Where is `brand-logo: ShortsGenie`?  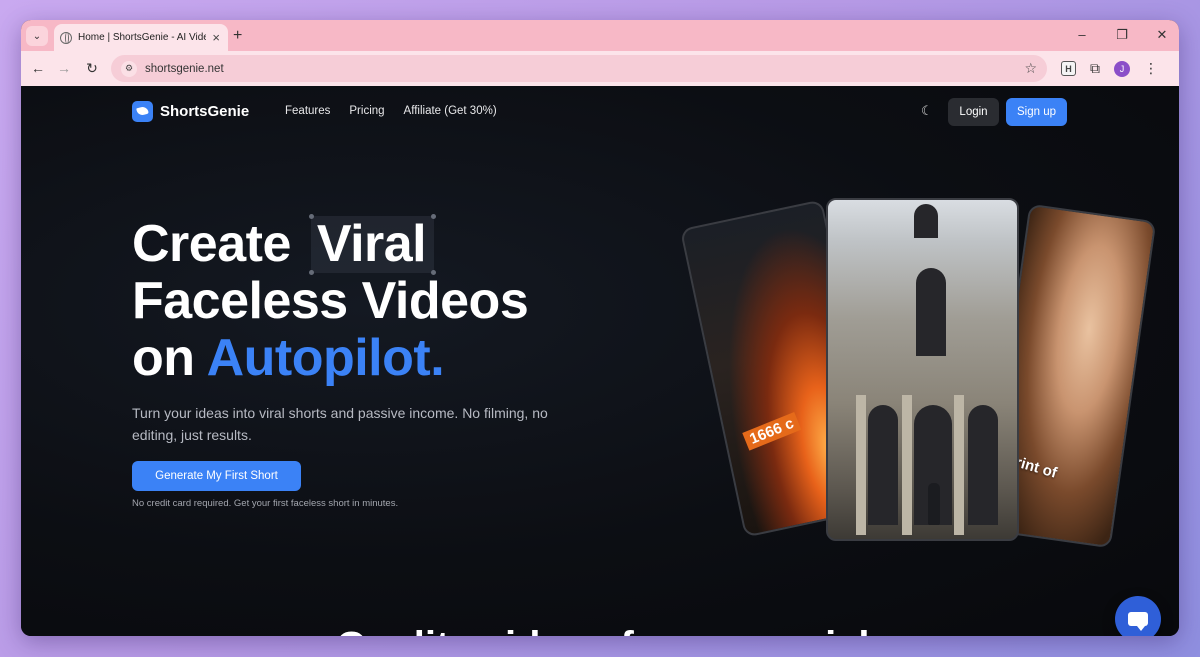
brand-logo: ShortsGenie is located at coordinates (190, 111).